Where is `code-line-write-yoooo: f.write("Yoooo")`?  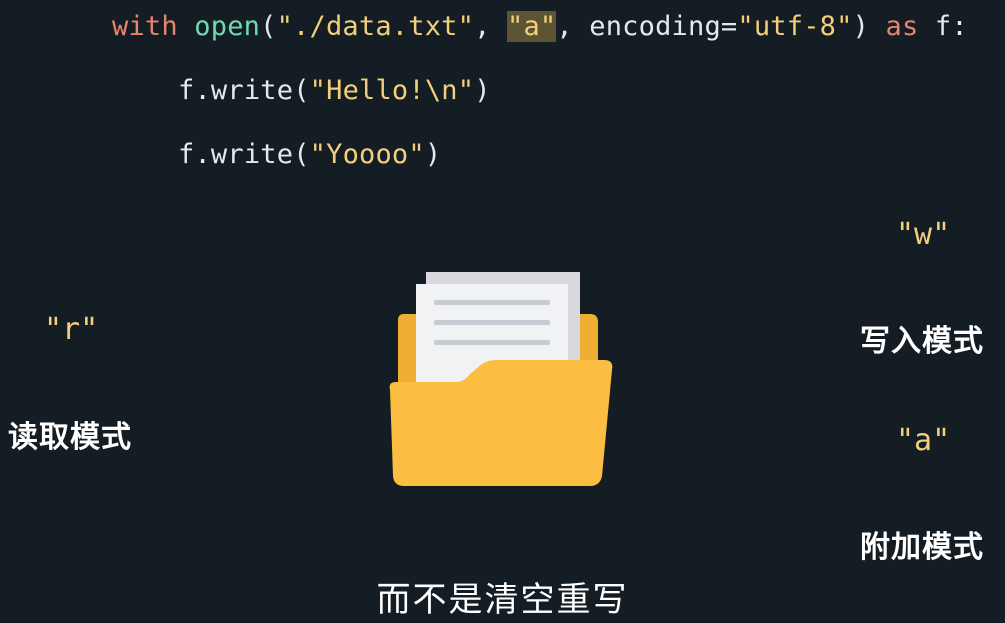 code-line-write-yoooo: f.write("Yoooo") is located at coordinates (309, 155).